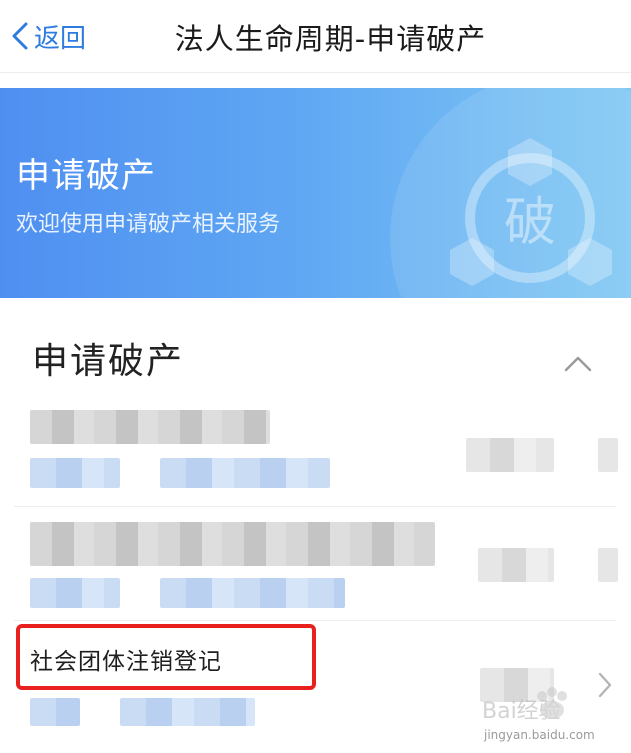 Image resolution: width=631 pixels, height=753 pixels. I want to click on banner-subtitle: 欢迎使用申请破产相关服务, so click(148, 224).